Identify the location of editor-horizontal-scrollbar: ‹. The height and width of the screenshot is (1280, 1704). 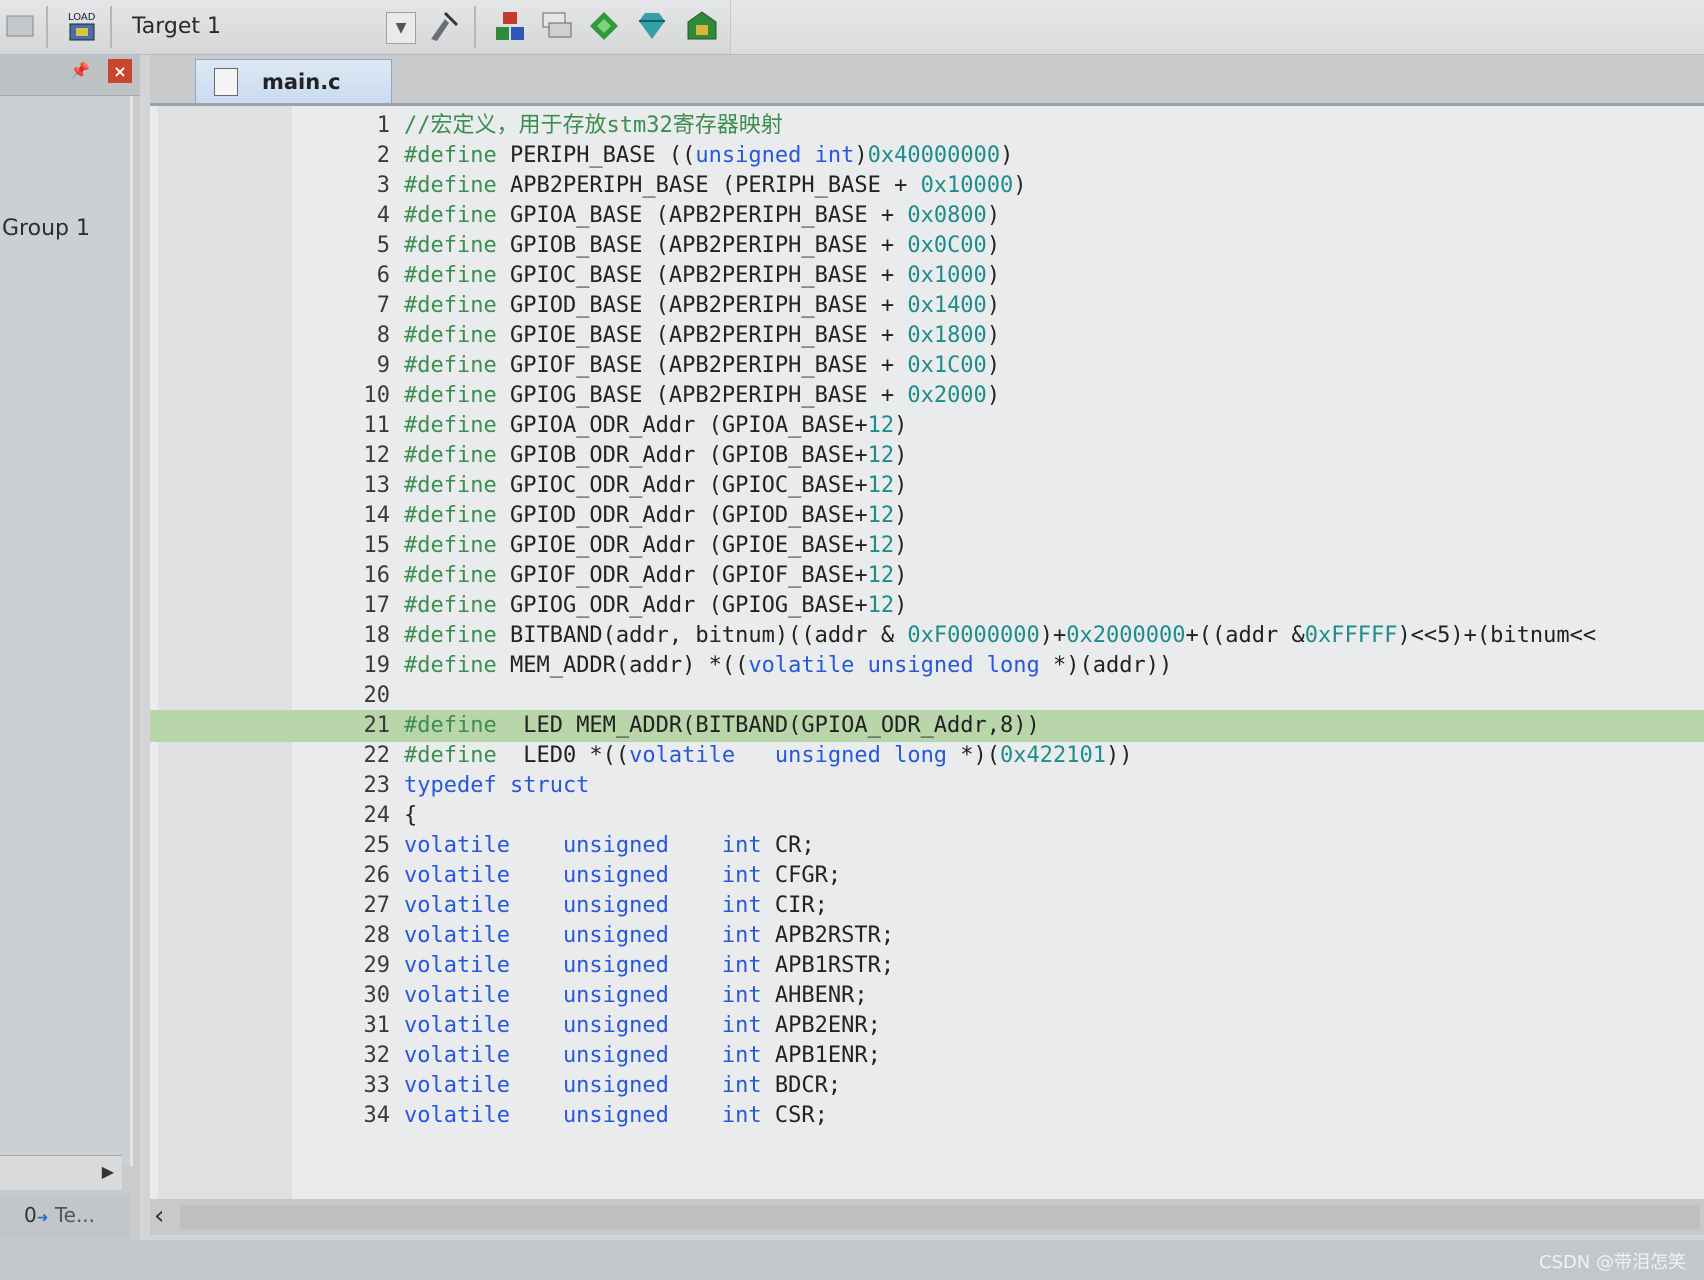
(927, 1217).